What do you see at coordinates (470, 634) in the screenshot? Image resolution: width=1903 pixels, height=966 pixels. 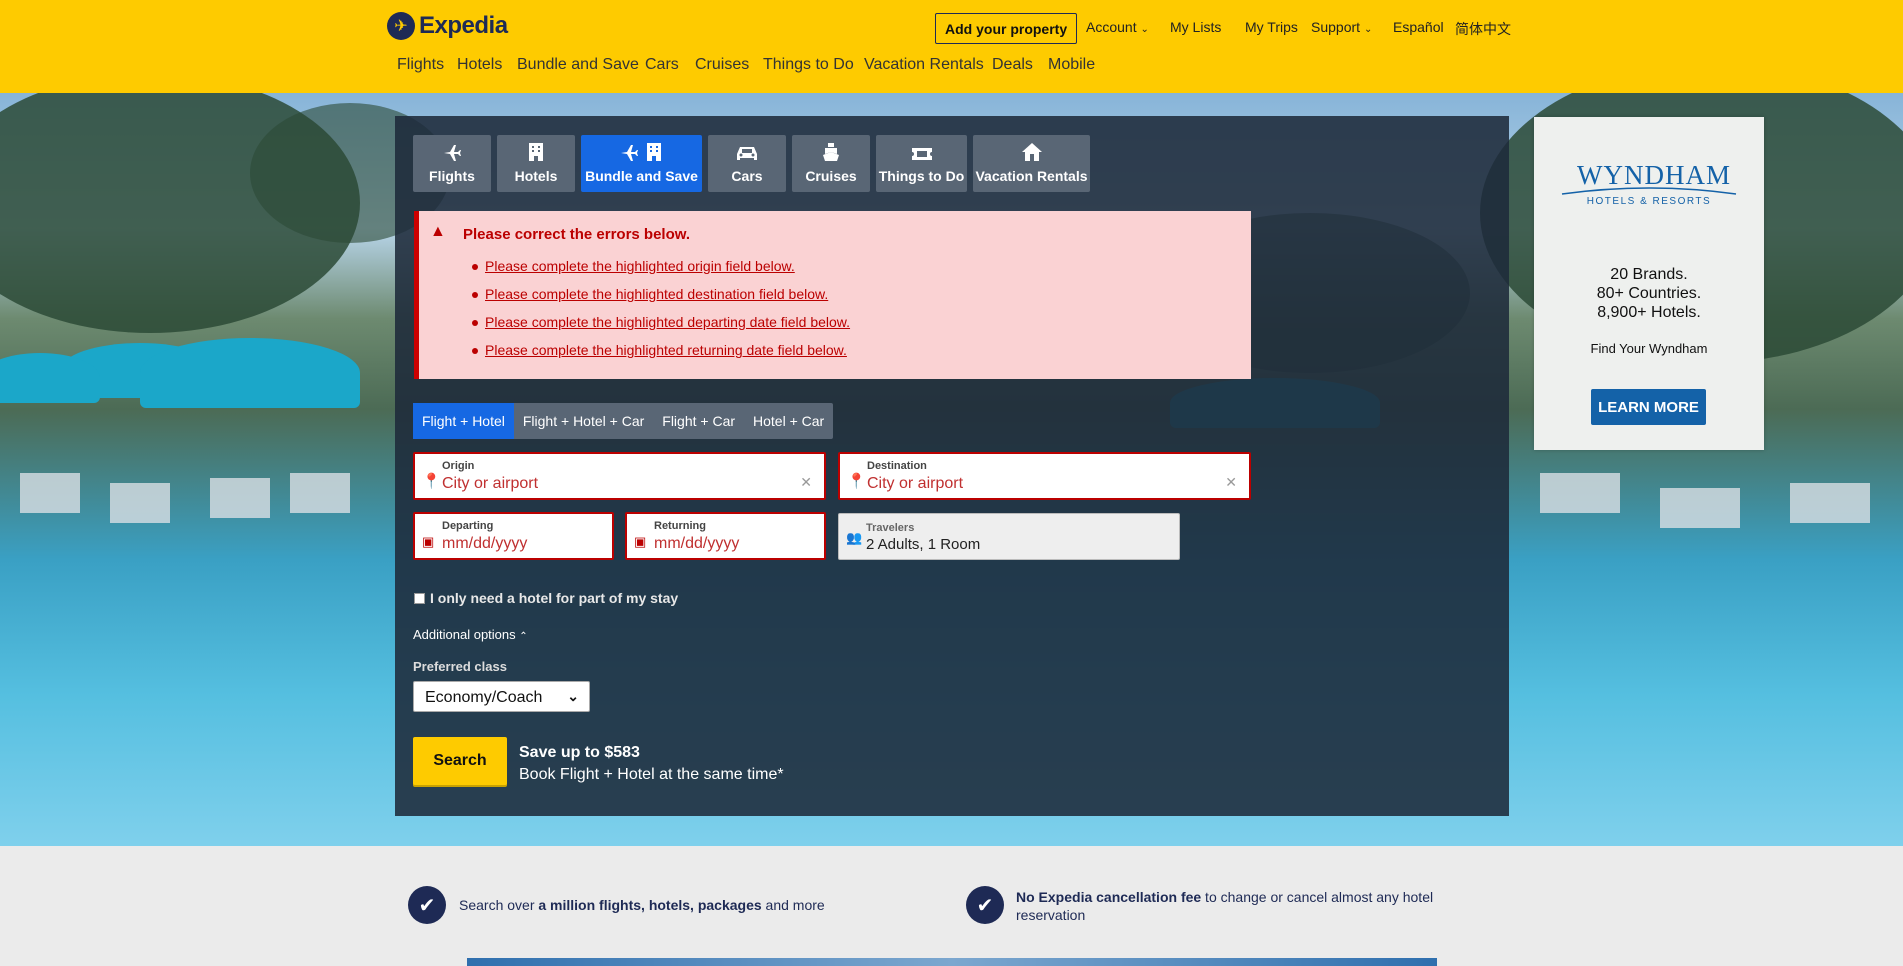 I see `additional-options-toggle: Additional options ⌃` at bounding box center [470, 634].